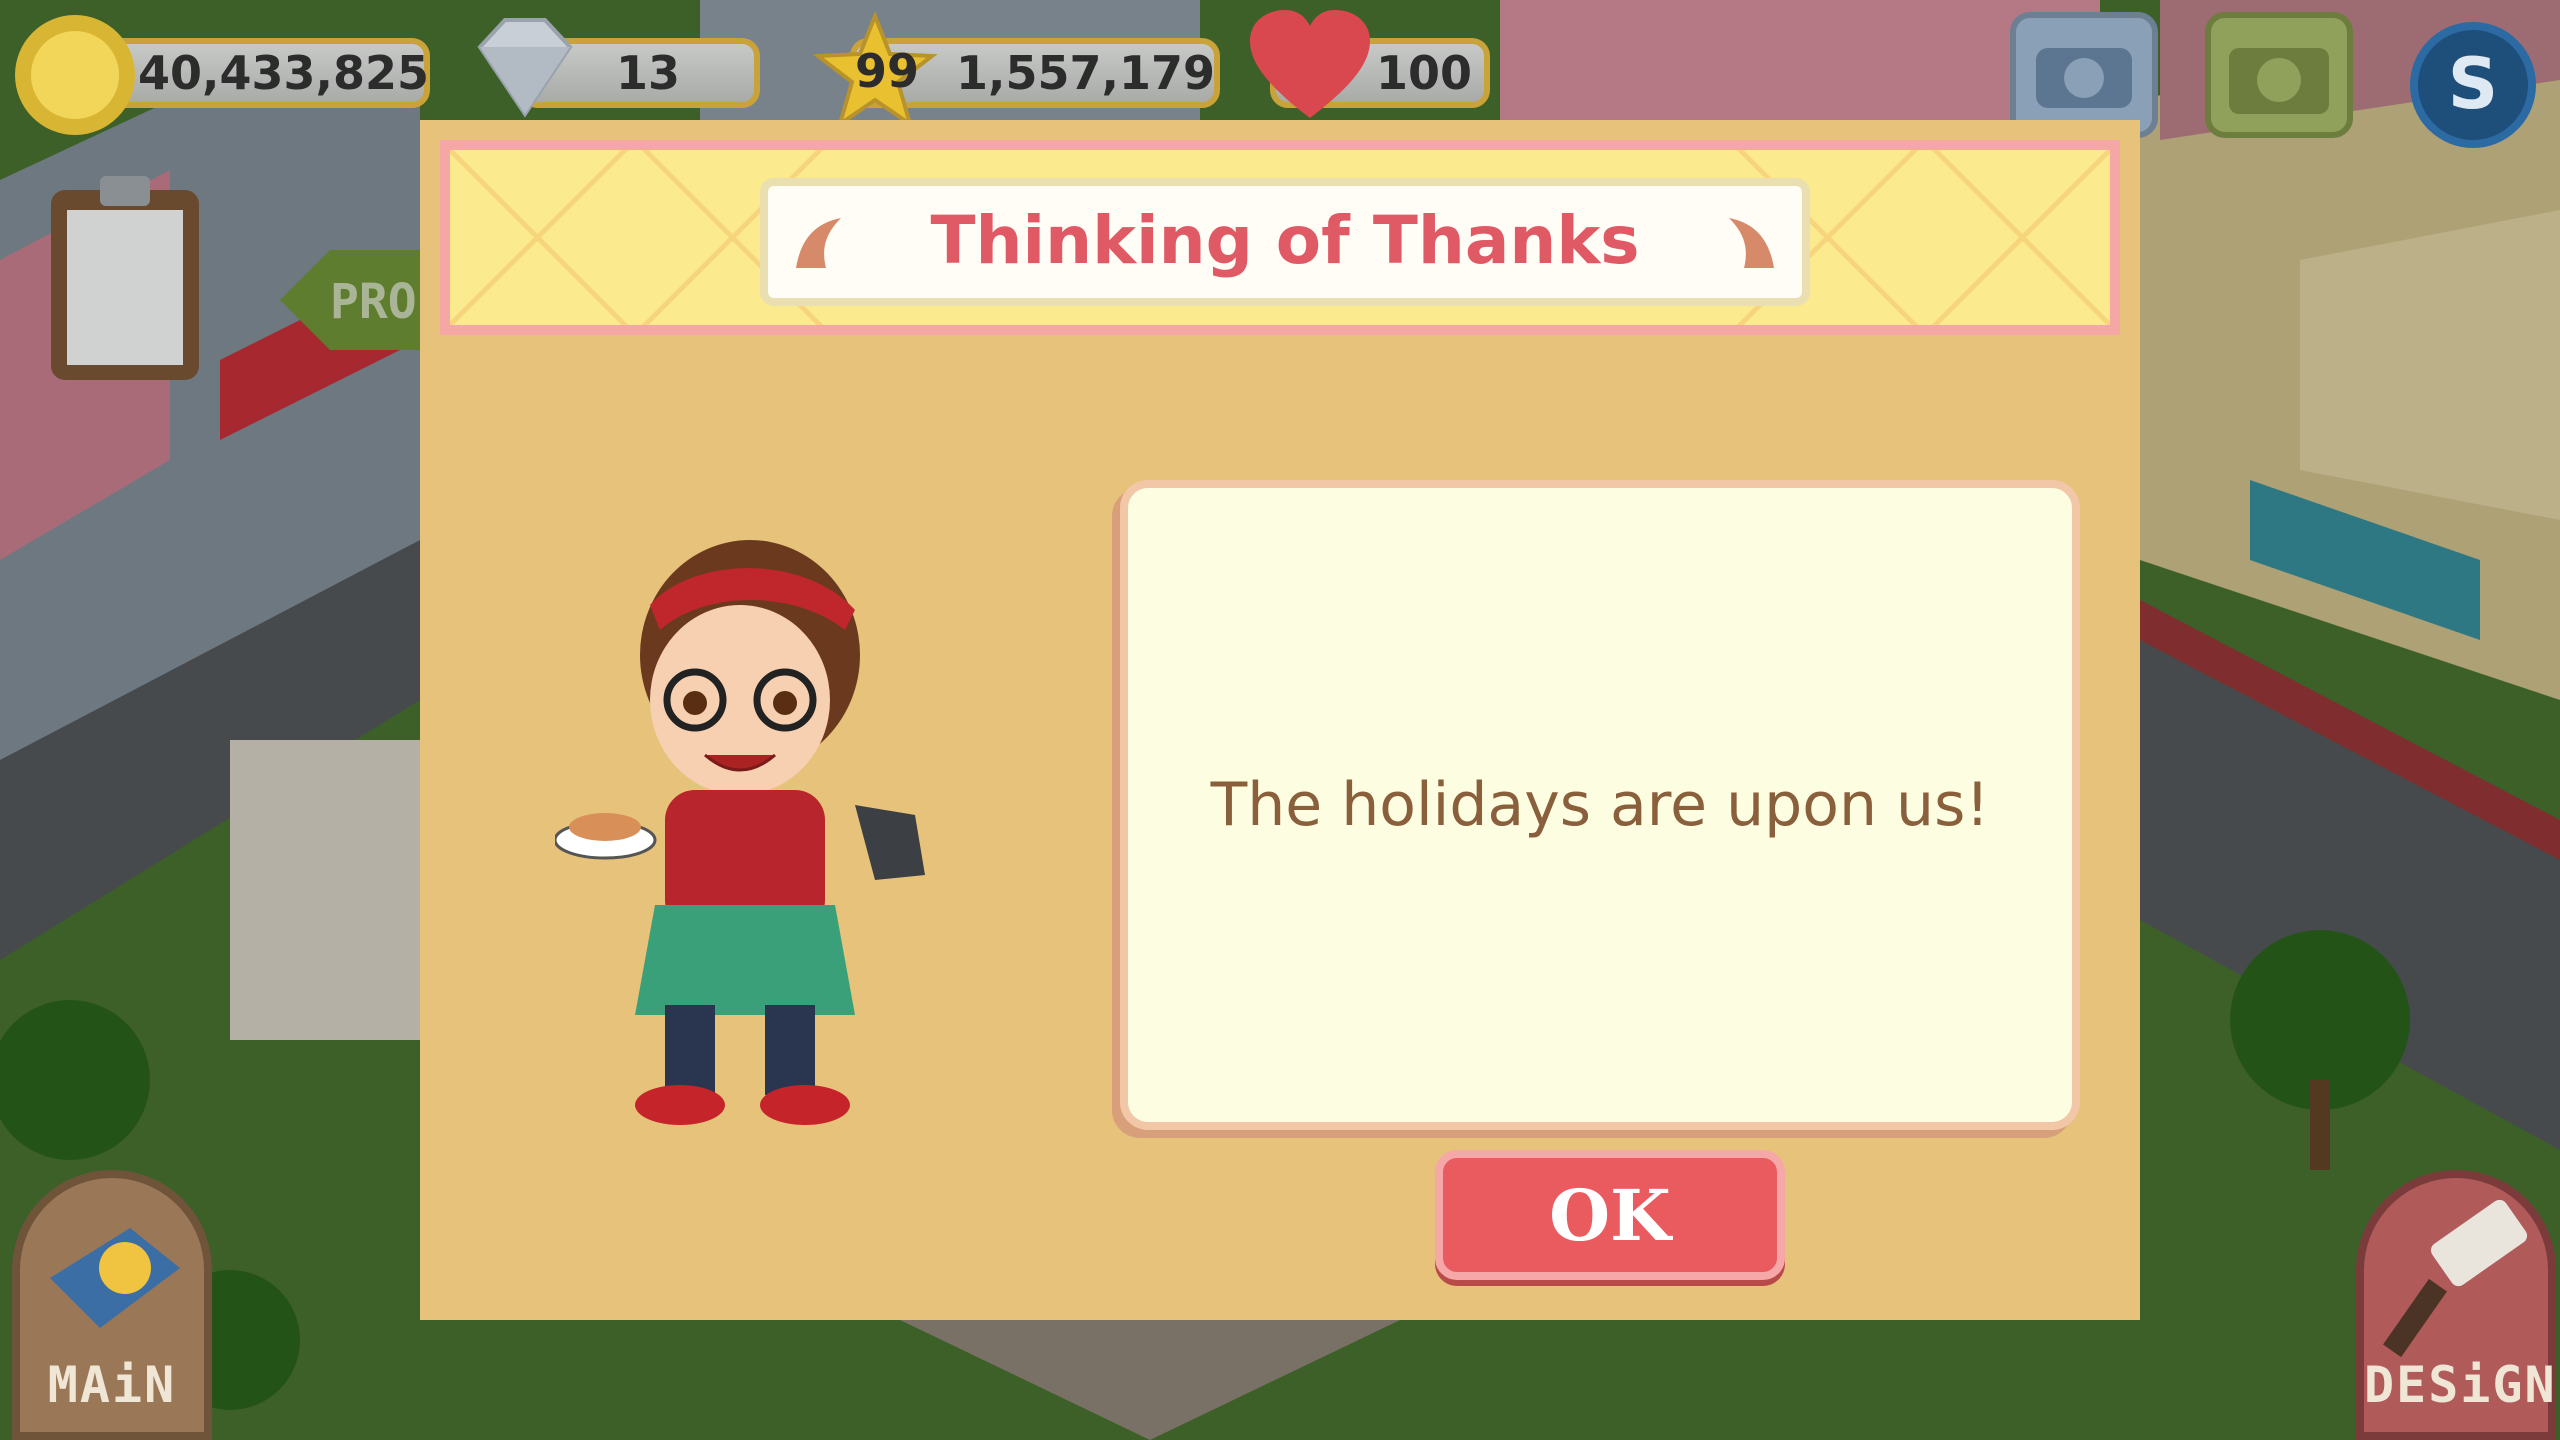 The height and width of the screenshot is (1440, 2560). What do you see at coordinates (75, 75) in the screenshot?
I see `coin-icon` at bounding box center [75, 75].